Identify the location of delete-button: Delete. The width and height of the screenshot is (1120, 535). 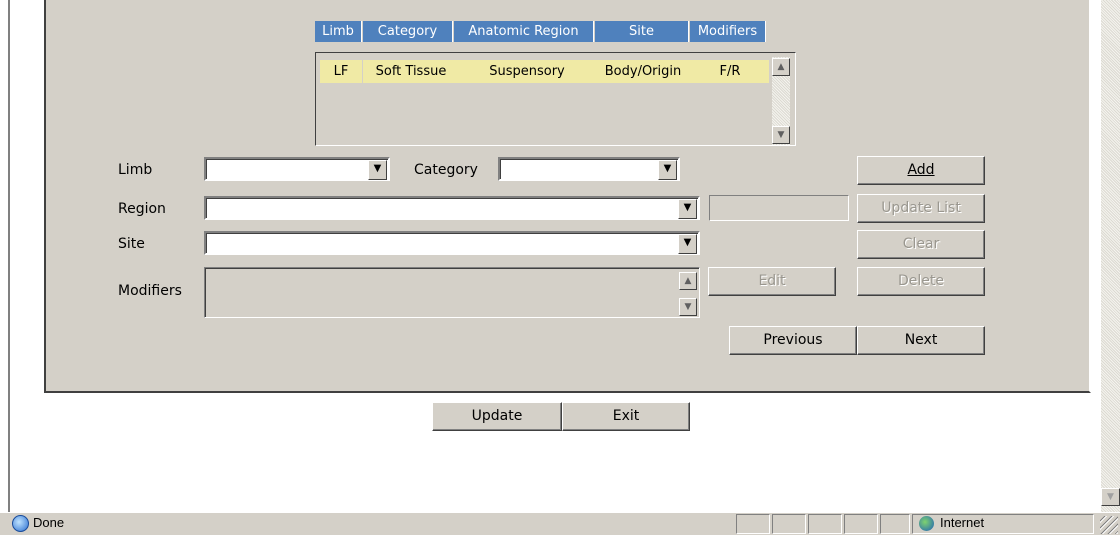
(921, 281).